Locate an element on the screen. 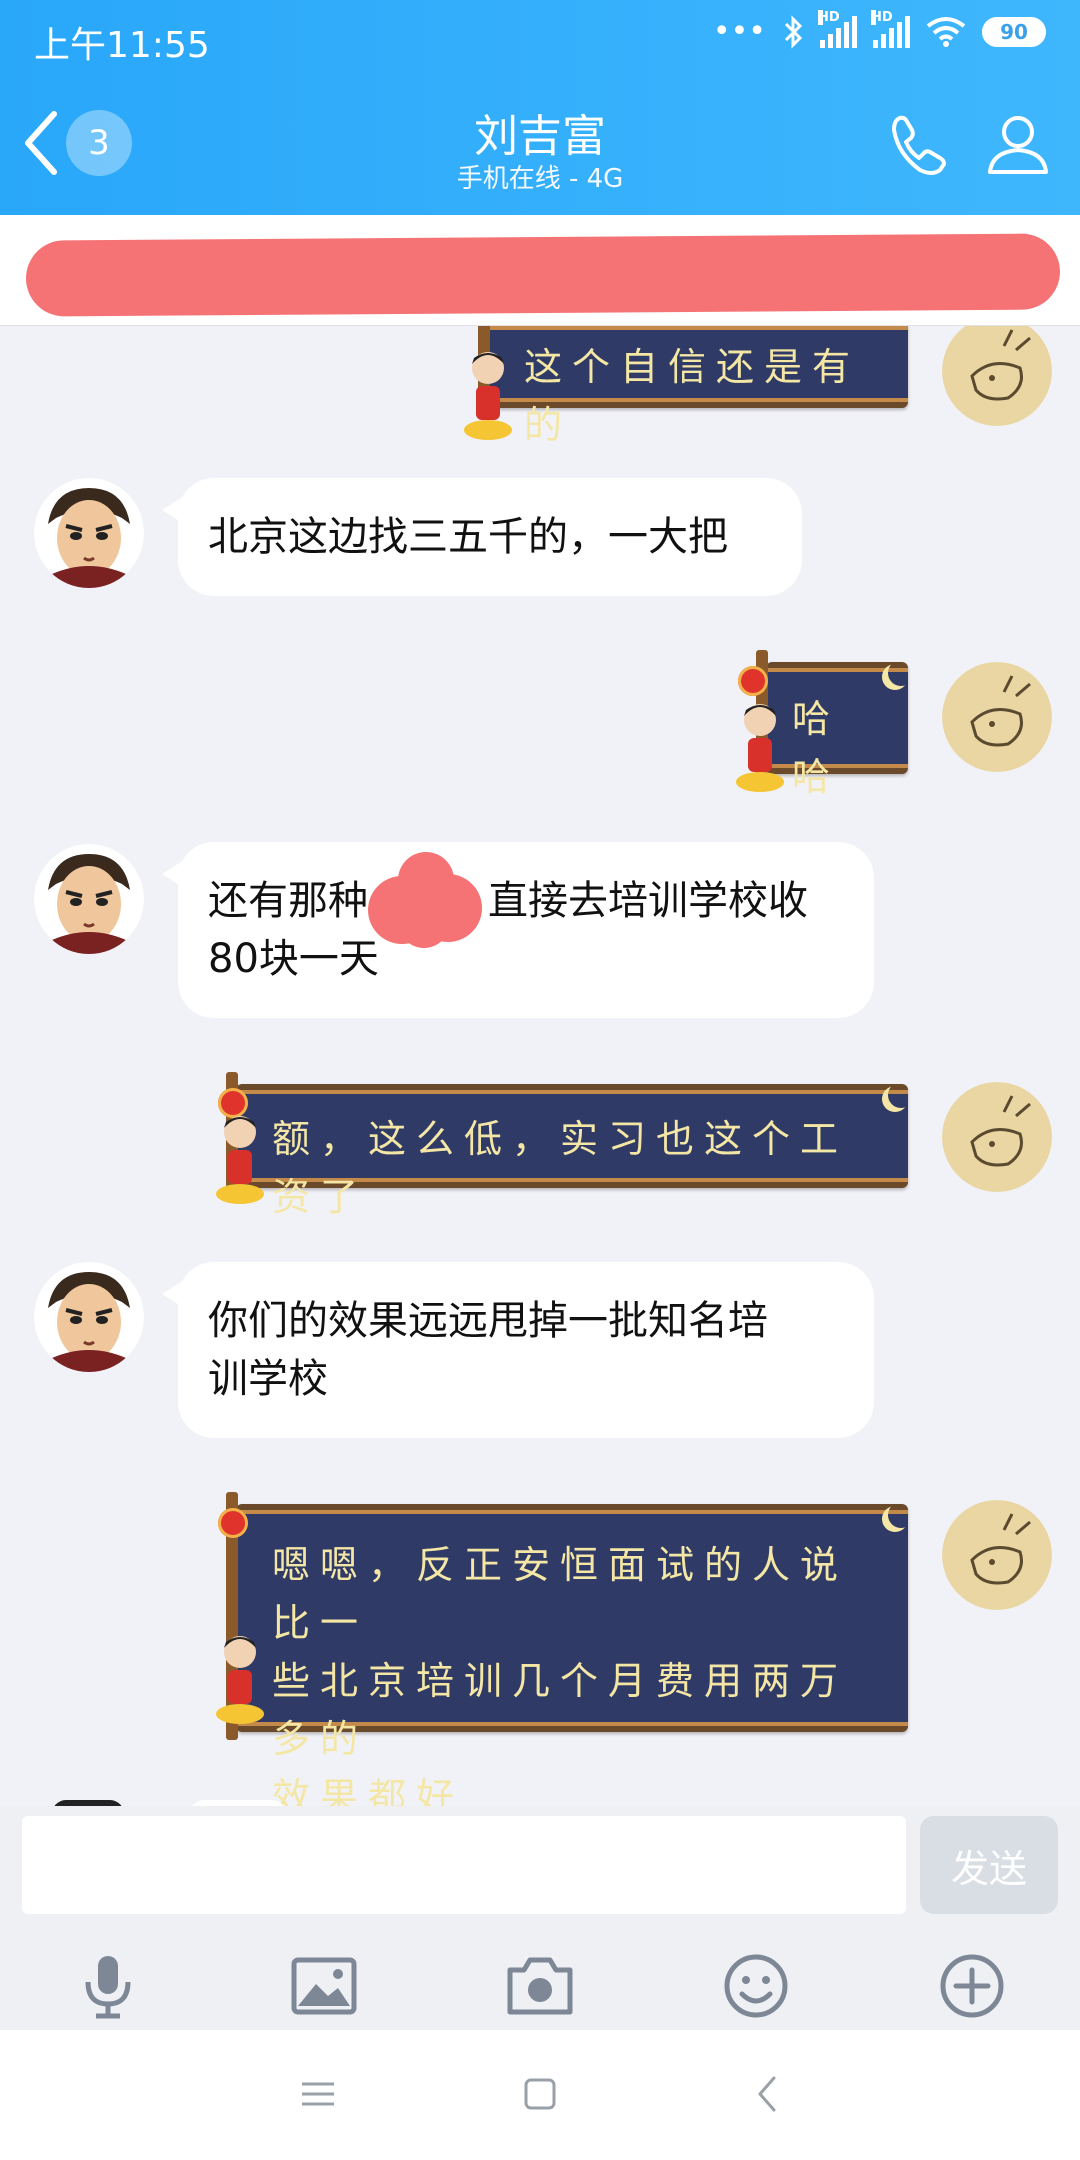  input-area: 发送 is located at coordinates (540, 1918).